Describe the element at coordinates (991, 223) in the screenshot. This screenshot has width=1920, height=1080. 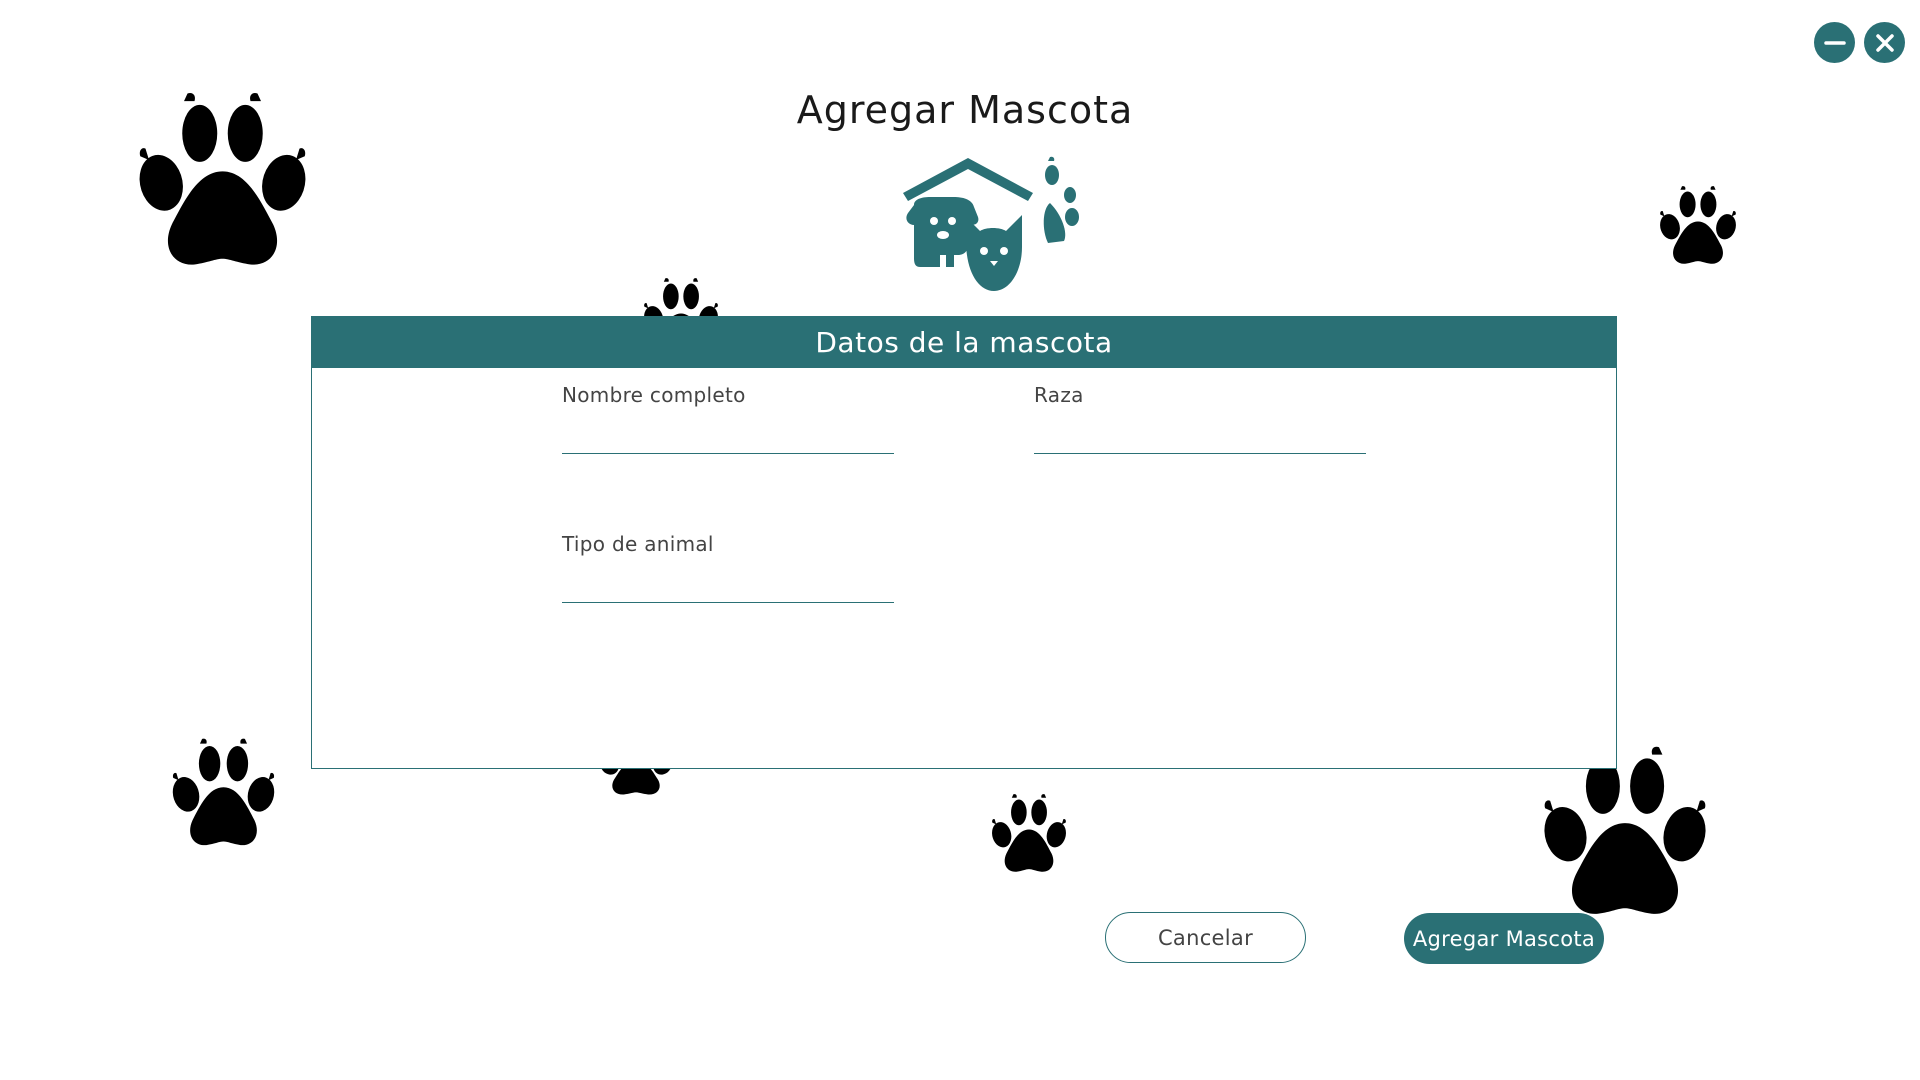
I see `pets-house-icon` at that location.